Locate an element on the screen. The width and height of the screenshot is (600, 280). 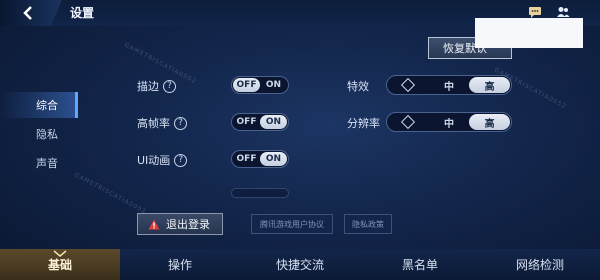
high-fps-toggle: OFF ON is located at coordinates (260, 122).